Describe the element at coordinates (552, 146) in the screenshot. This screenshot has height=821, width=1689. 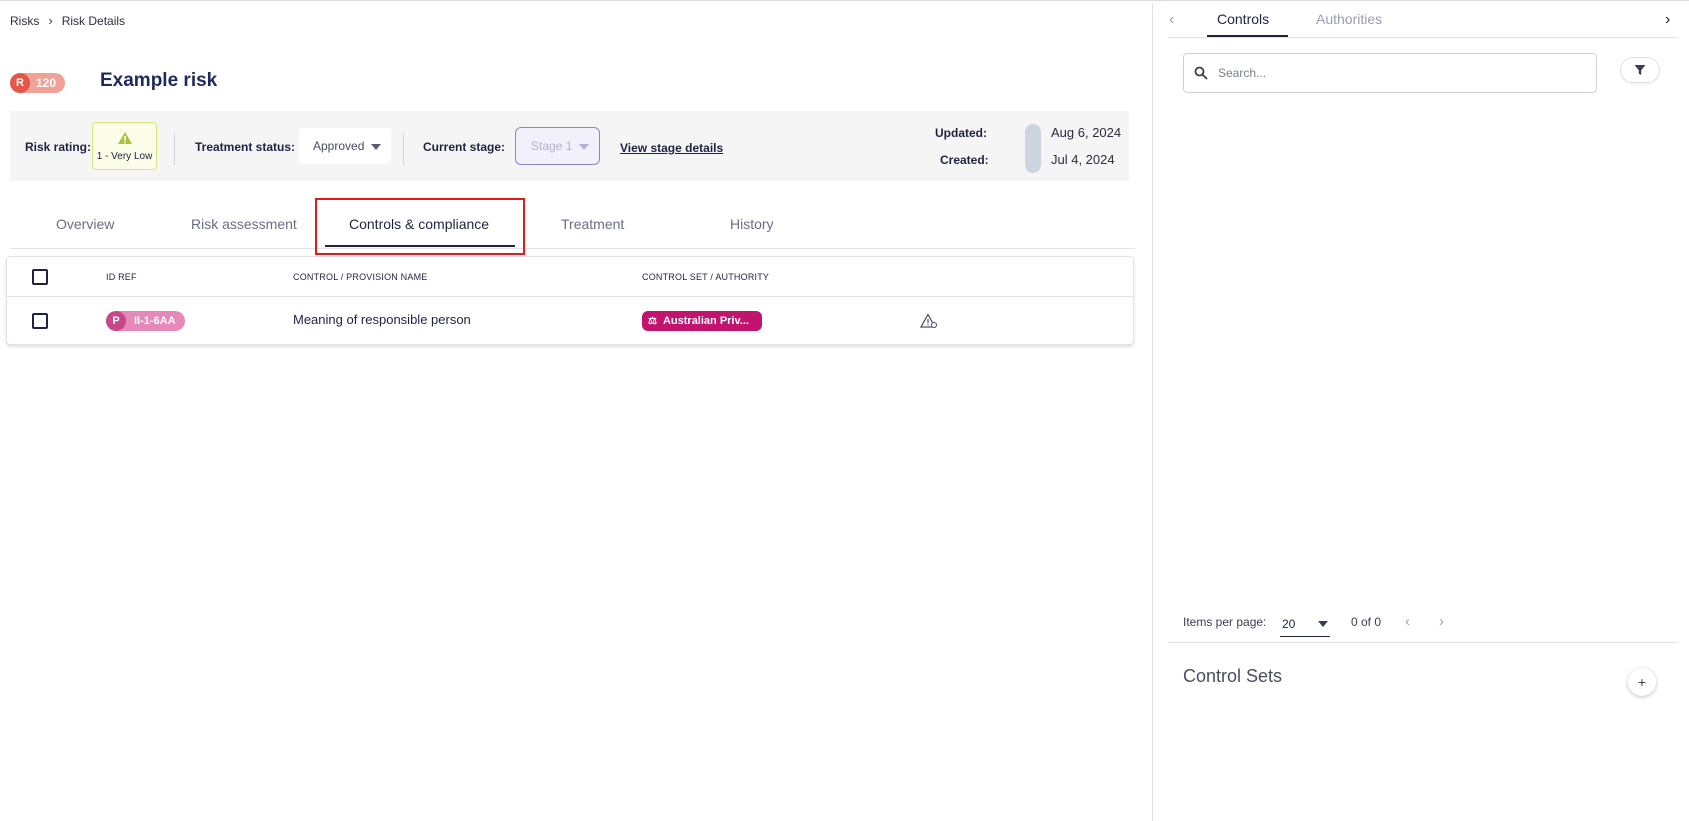
I see `current-stage-value: Stage 1` at that location.